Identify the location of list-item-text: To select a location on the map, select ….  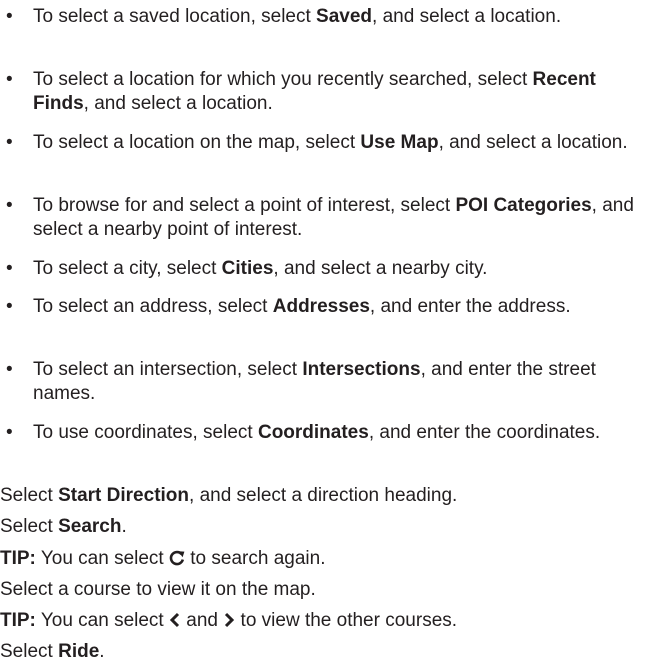
(330, 142).